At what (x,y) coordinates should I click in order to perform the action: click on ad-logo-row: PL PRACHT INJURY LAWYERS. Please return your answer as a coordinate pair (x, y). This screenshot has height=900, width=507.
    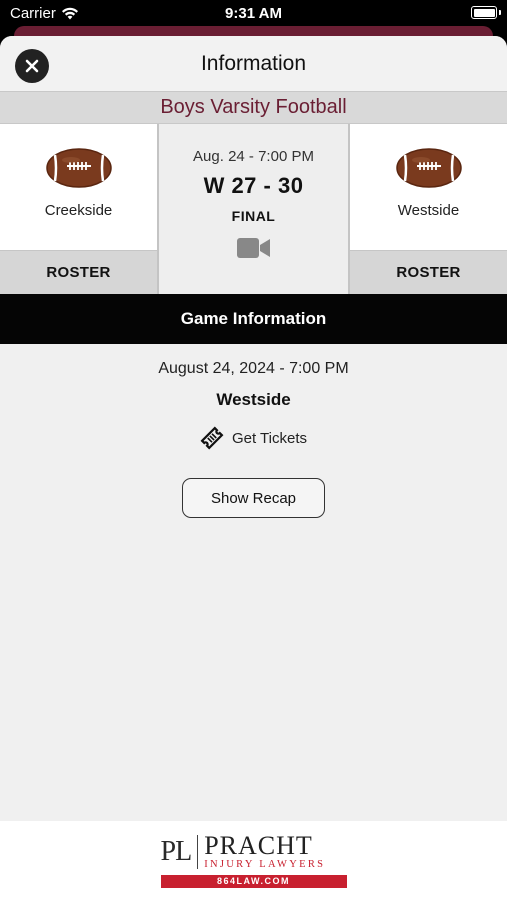
    Looking at the image, I should click on (254, 852).